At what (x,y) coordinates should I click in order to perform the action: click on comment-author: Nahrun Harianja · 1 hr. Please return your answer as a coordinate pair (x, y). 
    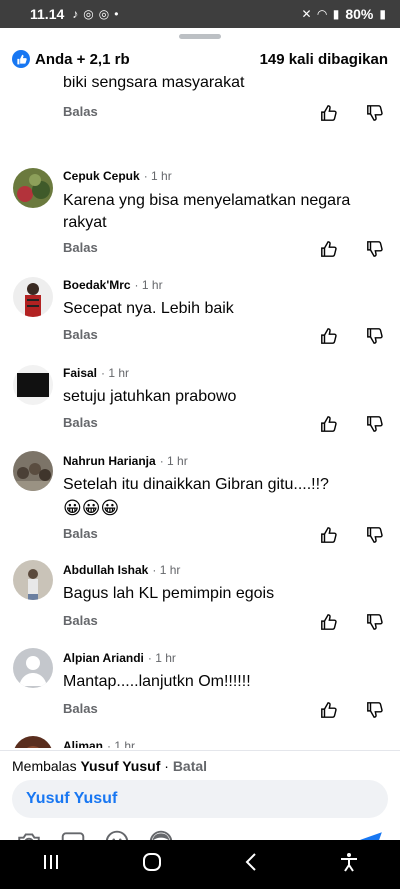
    Looking at the image, I should click on (125, 461).